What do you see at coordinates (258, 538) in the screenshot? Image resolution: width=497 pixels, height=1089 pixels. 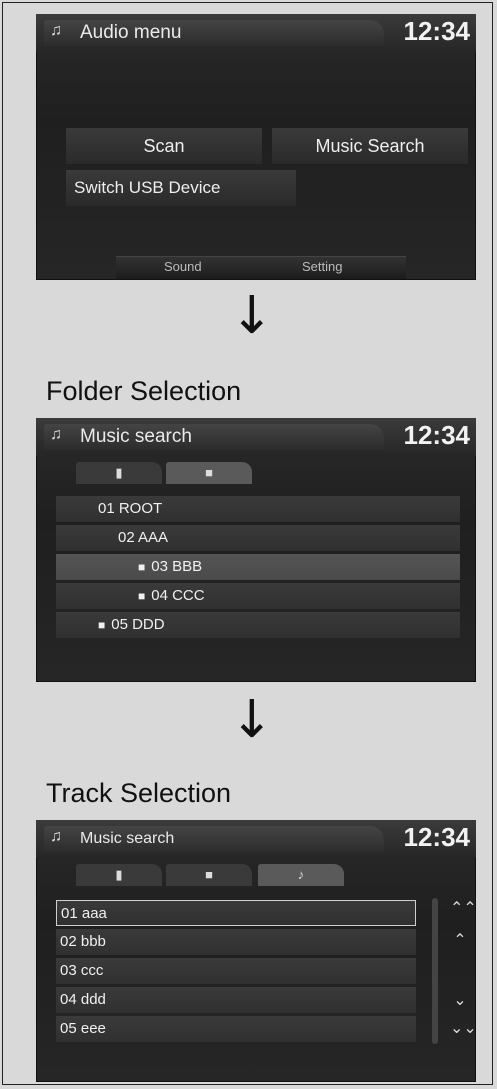 I see `list-item: 02 AAA` at bounding box center [258, 538].